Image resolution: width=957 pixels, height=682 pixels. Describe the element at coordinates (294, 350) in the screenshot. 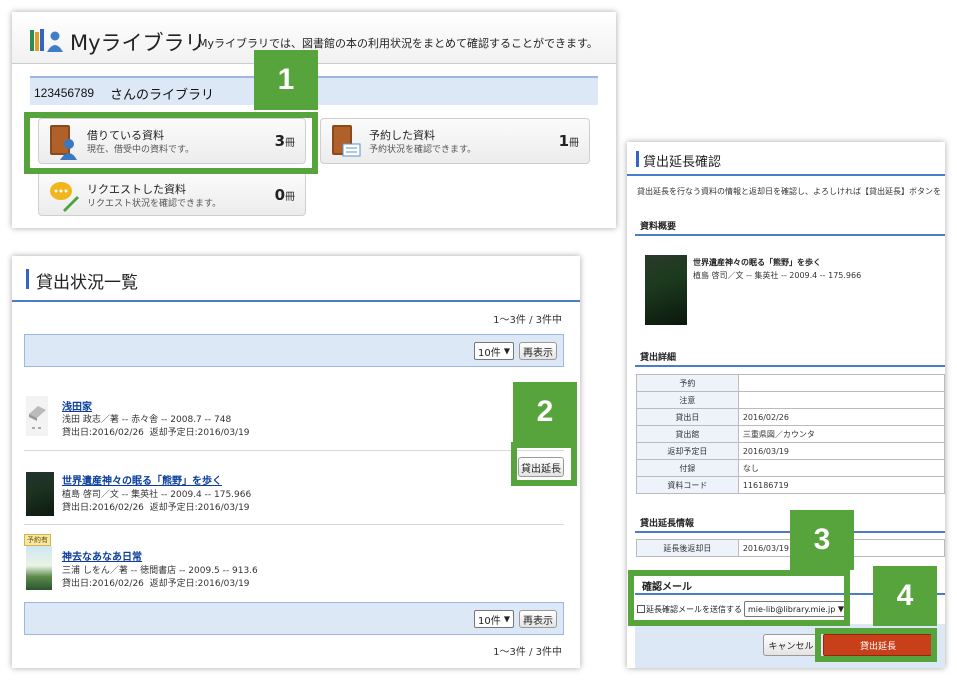

I see `pager-bar-top: 10件 ▼ 再表示` at that location.